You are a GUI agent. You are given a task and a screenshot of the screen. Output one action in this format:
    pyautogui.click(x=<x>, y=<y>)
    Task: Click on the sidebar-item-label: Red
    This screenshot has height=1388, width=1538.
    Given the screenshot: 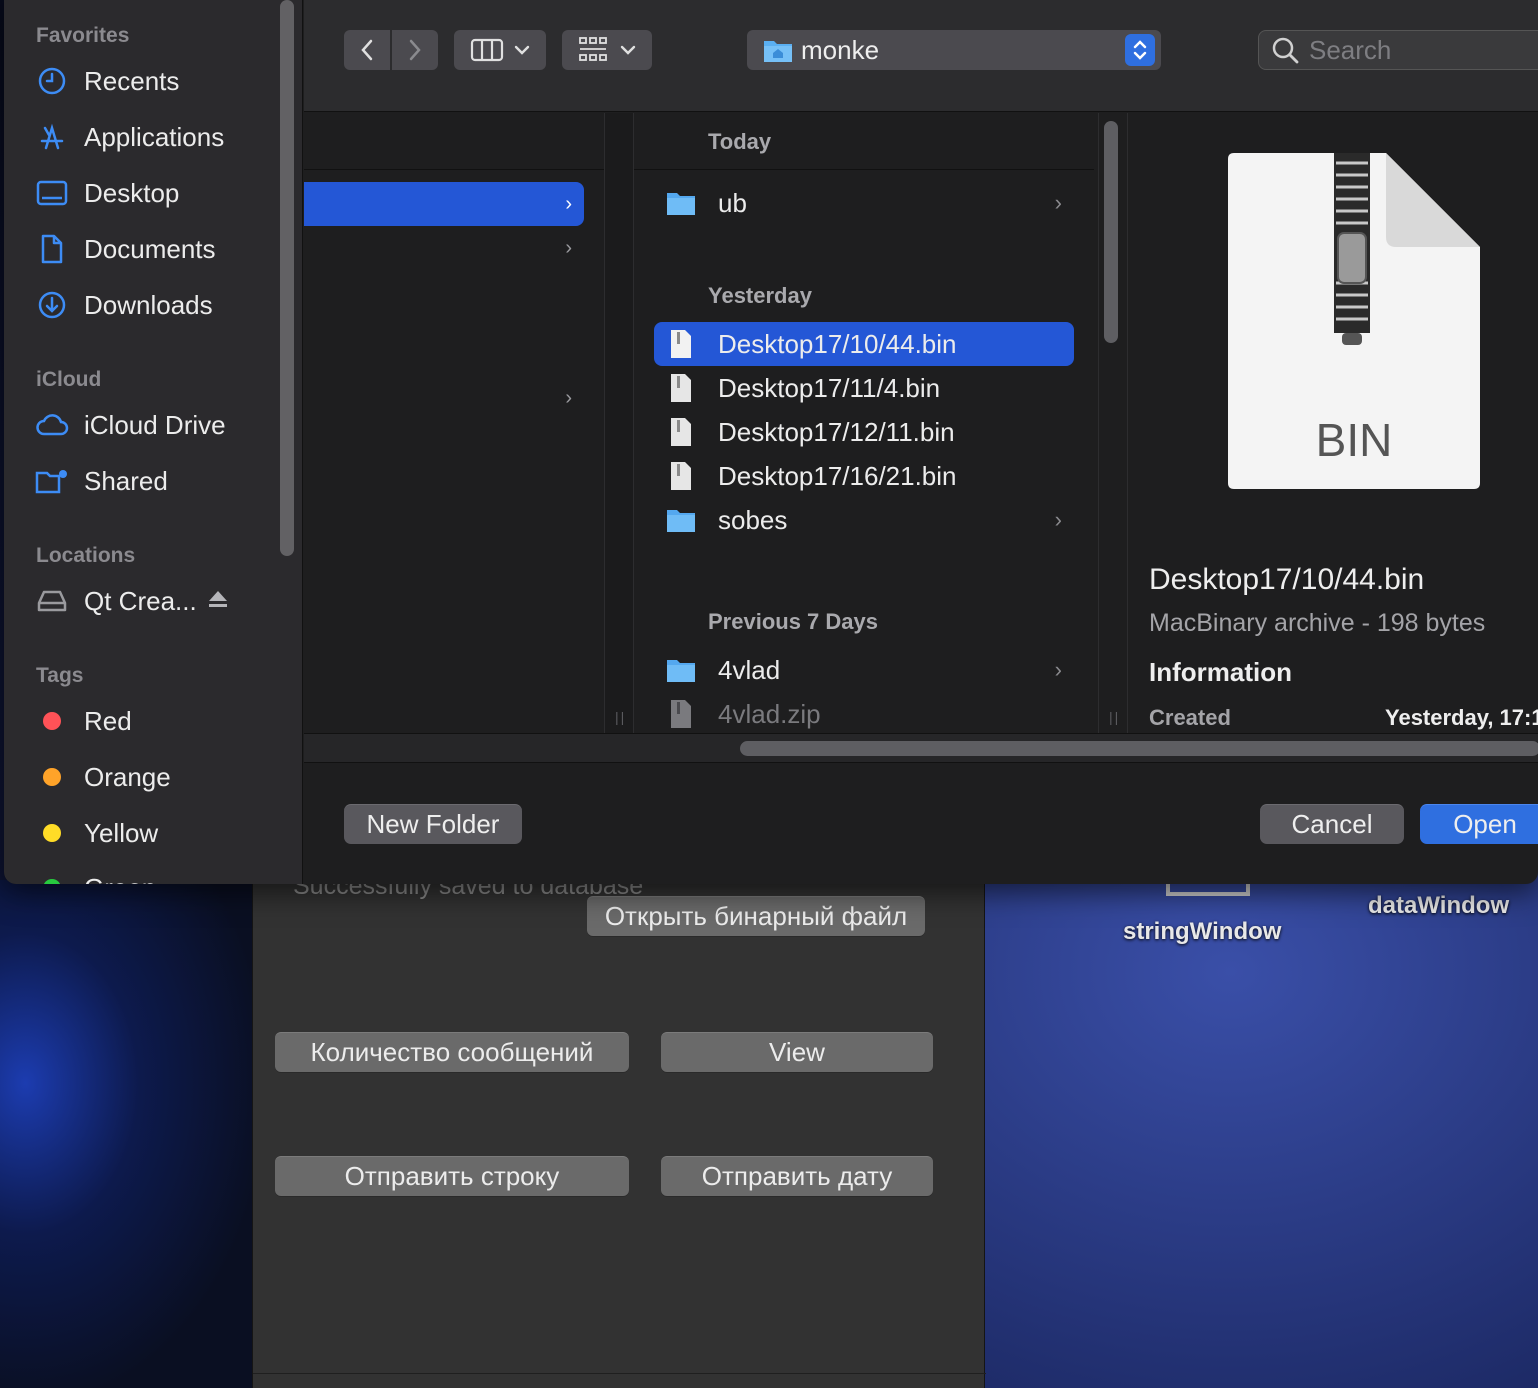 What is the action you would take?
    pyautogui.click(x=108, y=720)
    